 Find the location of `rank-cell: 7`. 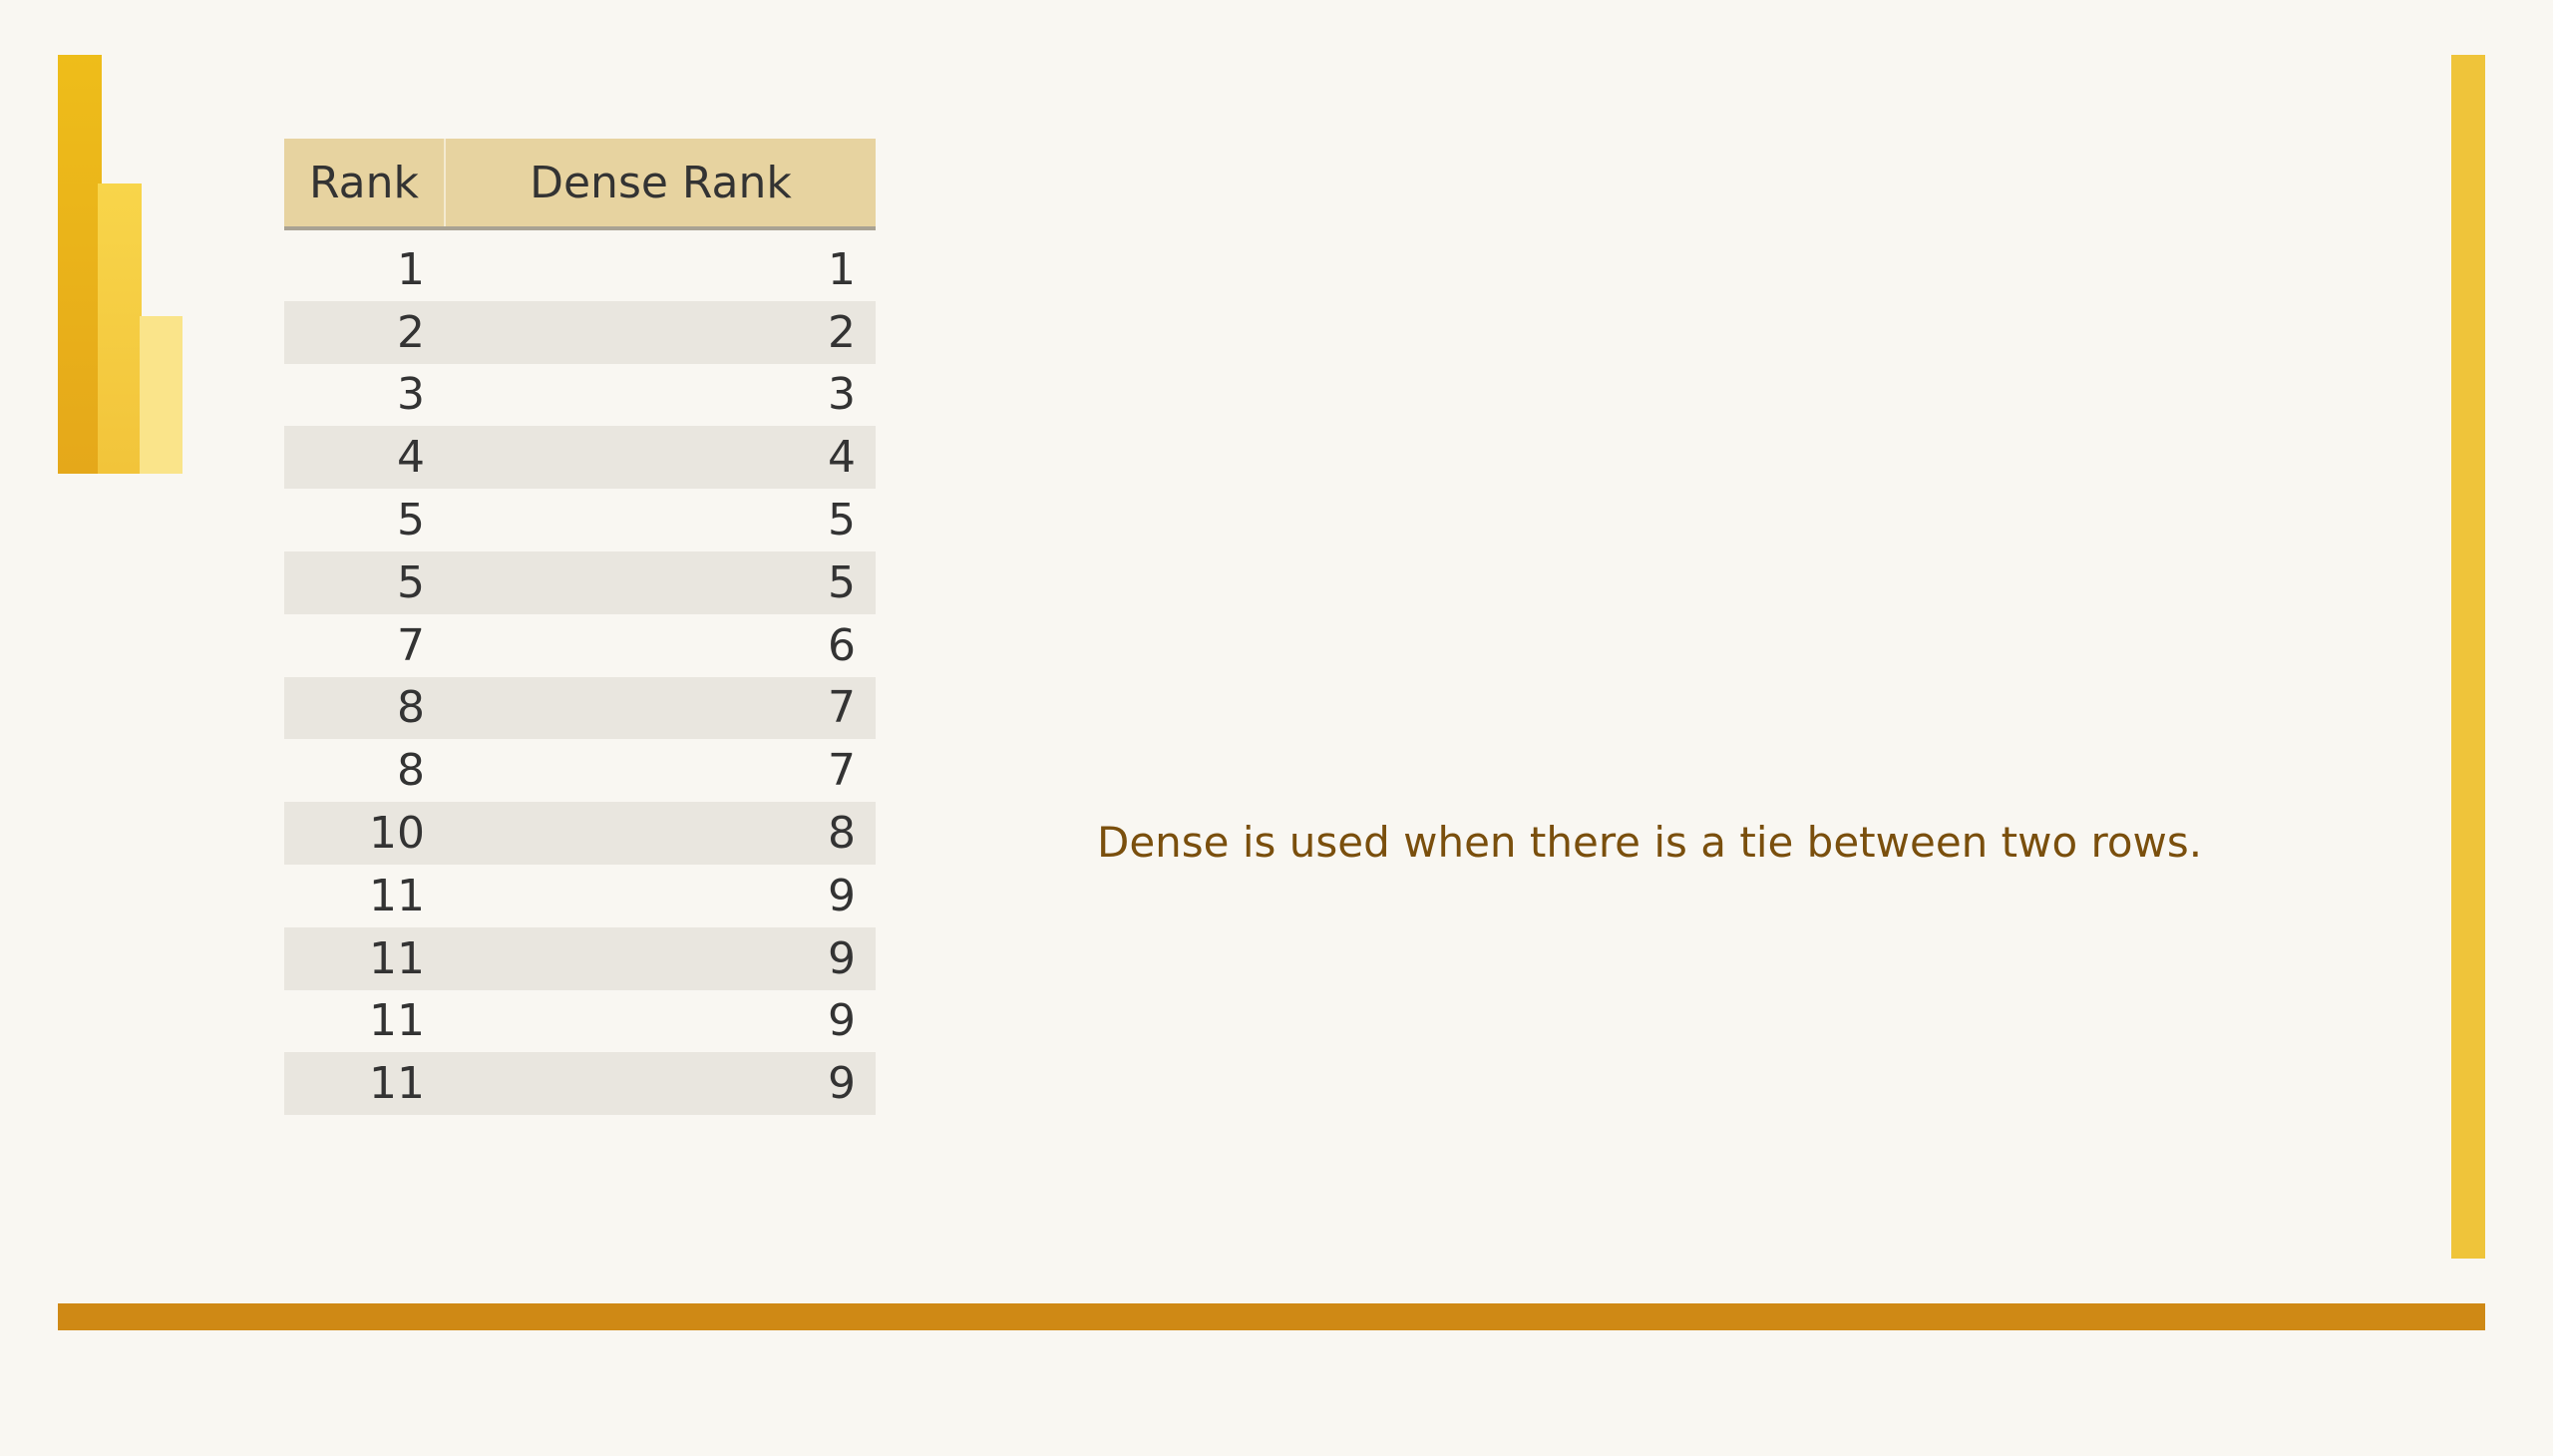

rank-cell: 7 is located at coordinates (411, 645).